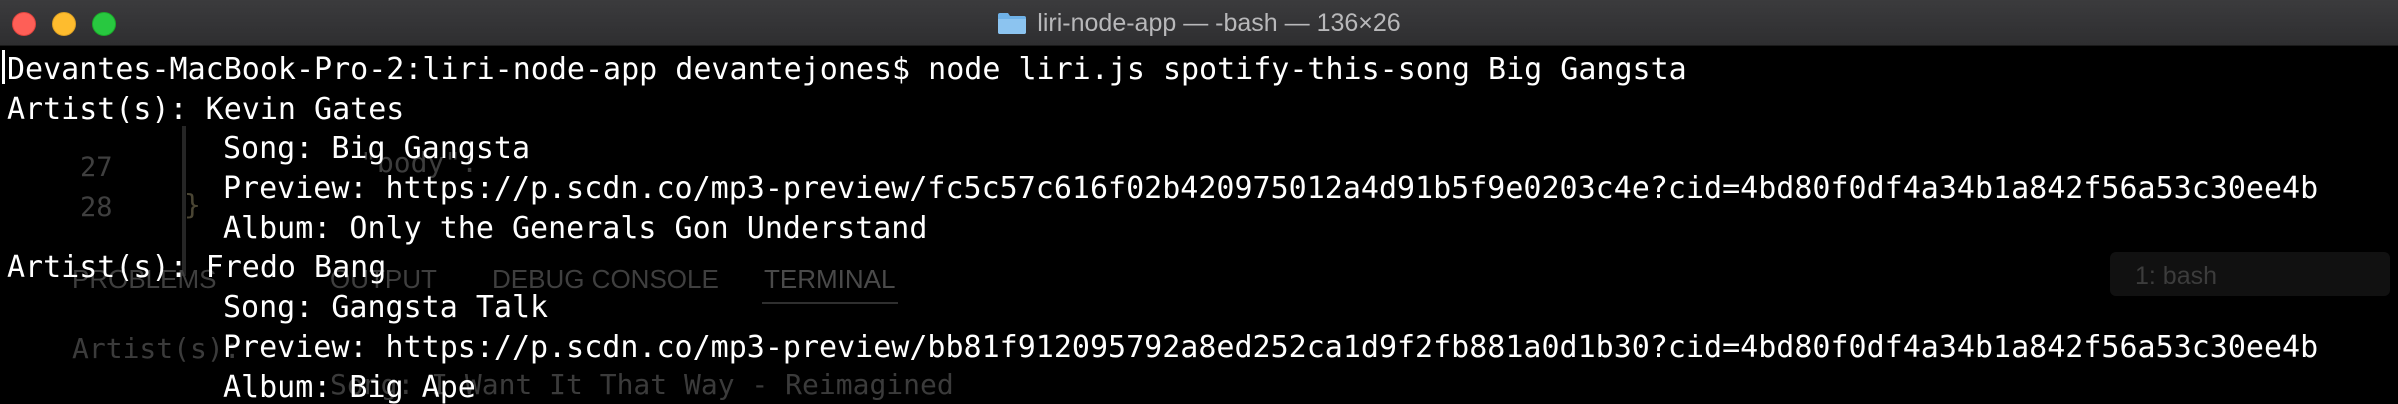 The height and width of the screenshot is (404, 2398). Describe the element at coordinates (1219, 22) in the screenshot. I see `window-title: liri-node-app — -bash — 136×26` at that location.